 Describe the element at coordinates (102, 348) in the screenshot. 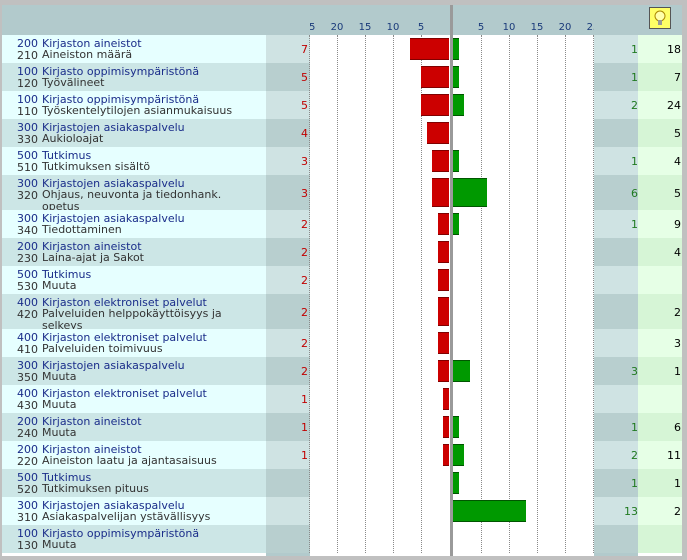

I see `row-subcategory-title: Palveluiden toimivuus` at that location.